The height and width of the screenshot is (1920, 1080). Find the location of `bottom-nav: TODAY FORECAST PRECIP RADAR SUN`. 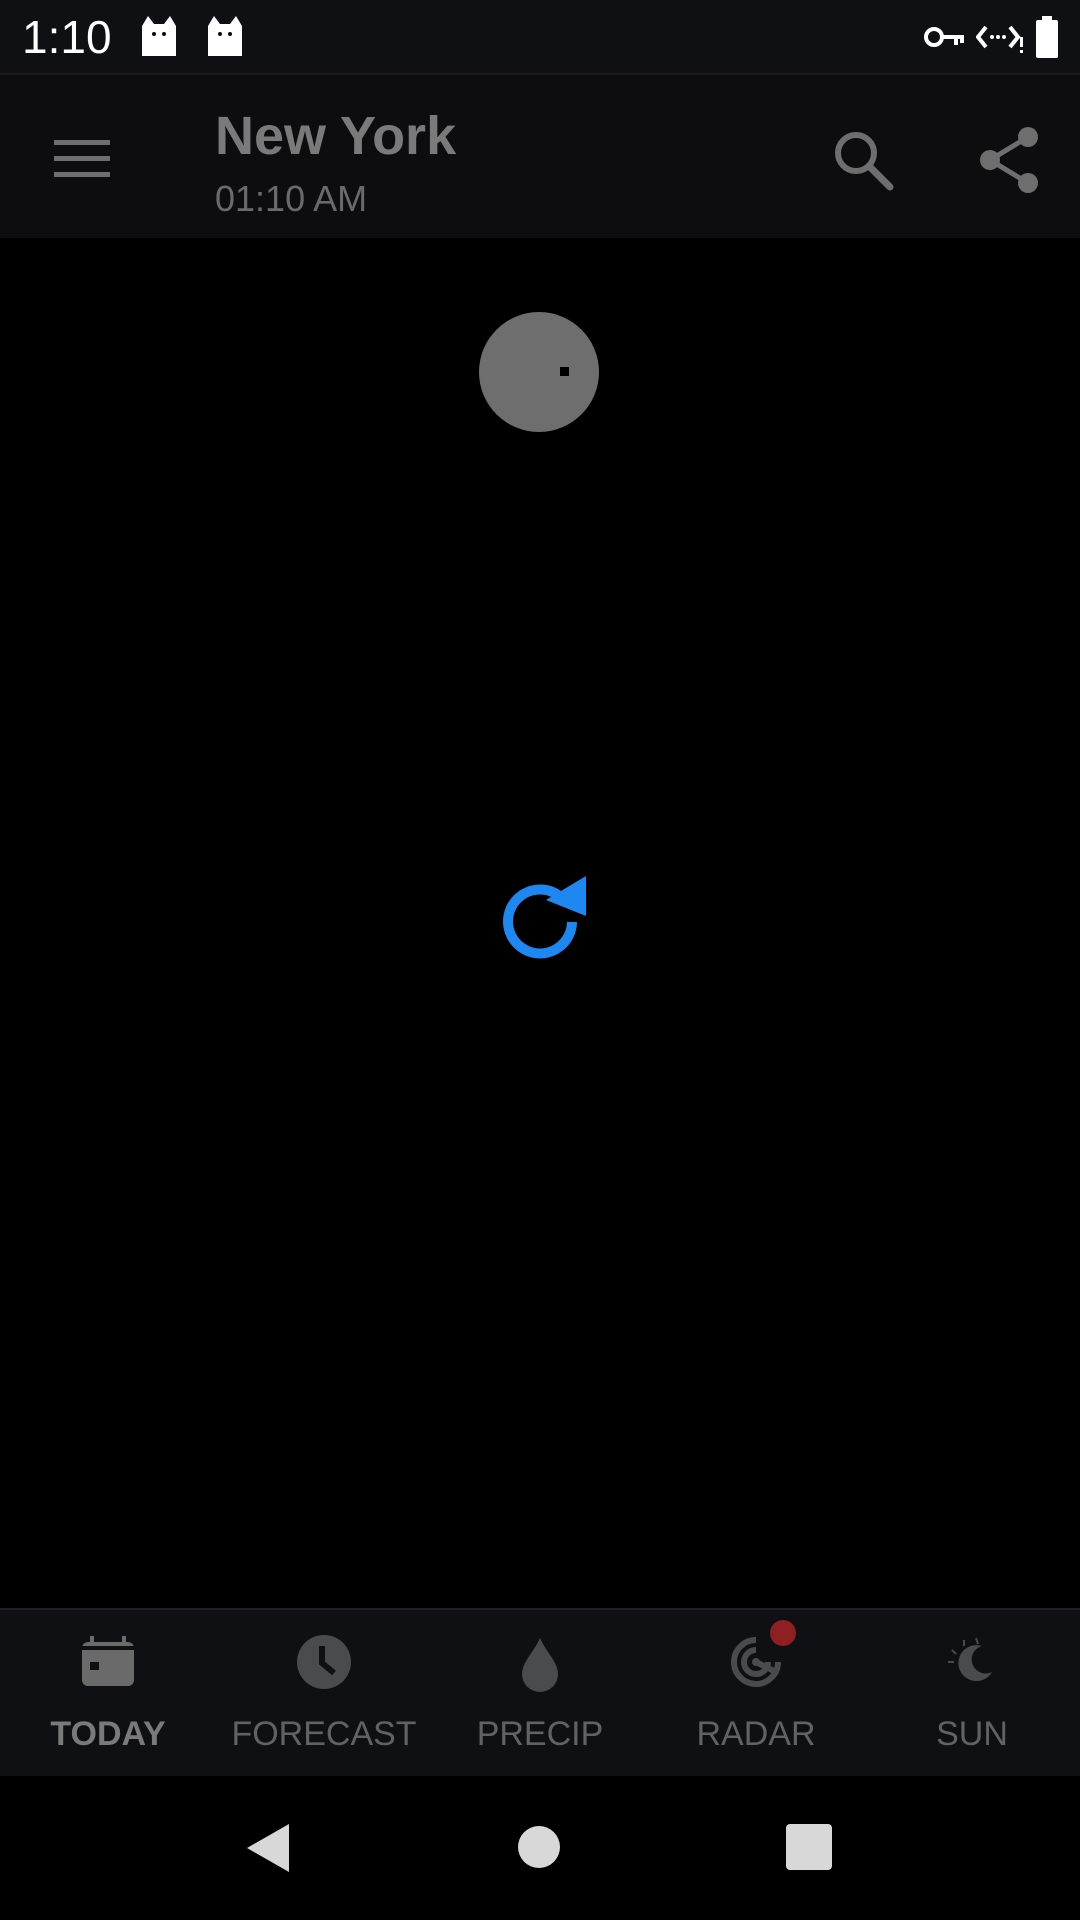

bottom-nav: TODAY FORECAST PRECIP RADAR SUN is located at coordinates (540, 1693).